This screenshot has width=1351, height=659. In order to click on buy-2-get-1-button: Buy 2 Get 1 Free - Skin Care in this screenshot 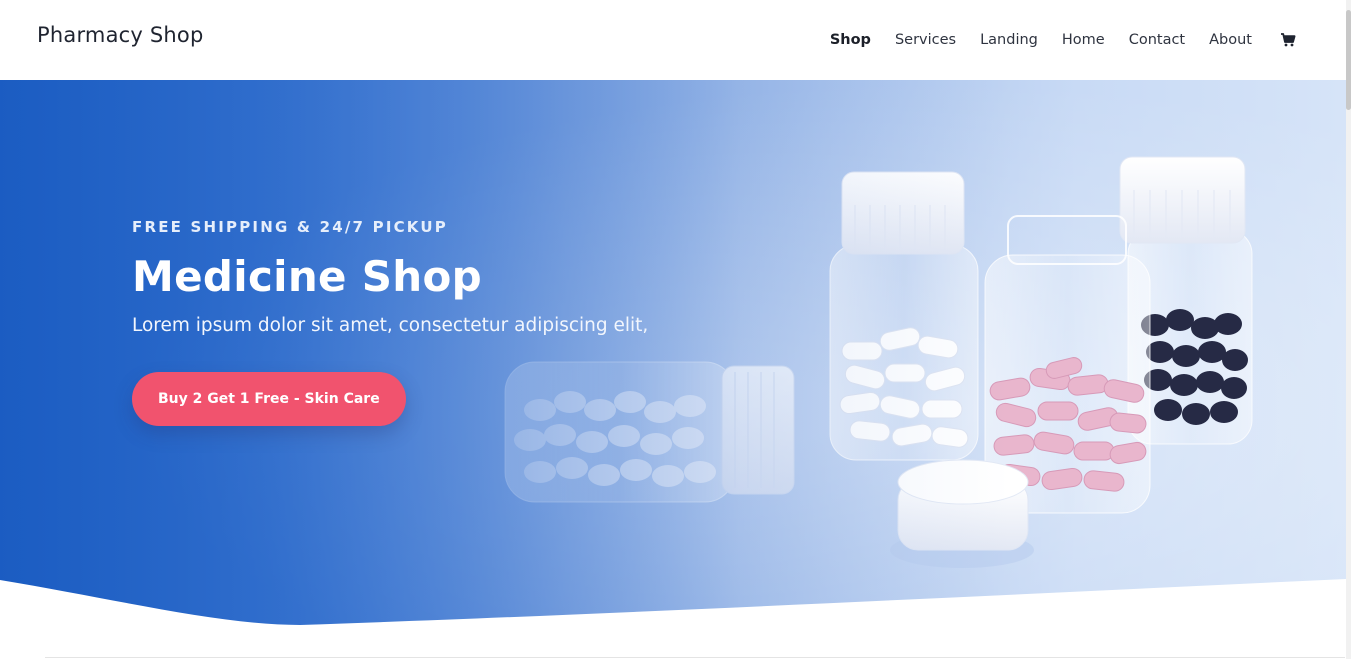, I will do `click(269, 399)`.